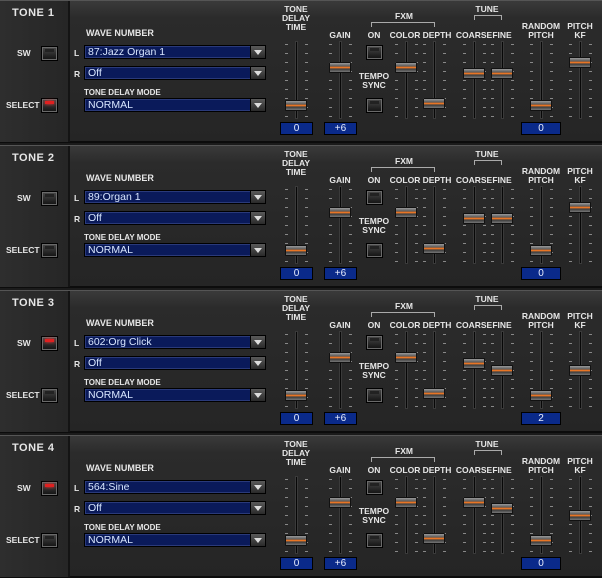 This screenshot has height=578, width=602. I want to click on wave-left-select: 87:Jazz Organ 1, so click(175, 52).